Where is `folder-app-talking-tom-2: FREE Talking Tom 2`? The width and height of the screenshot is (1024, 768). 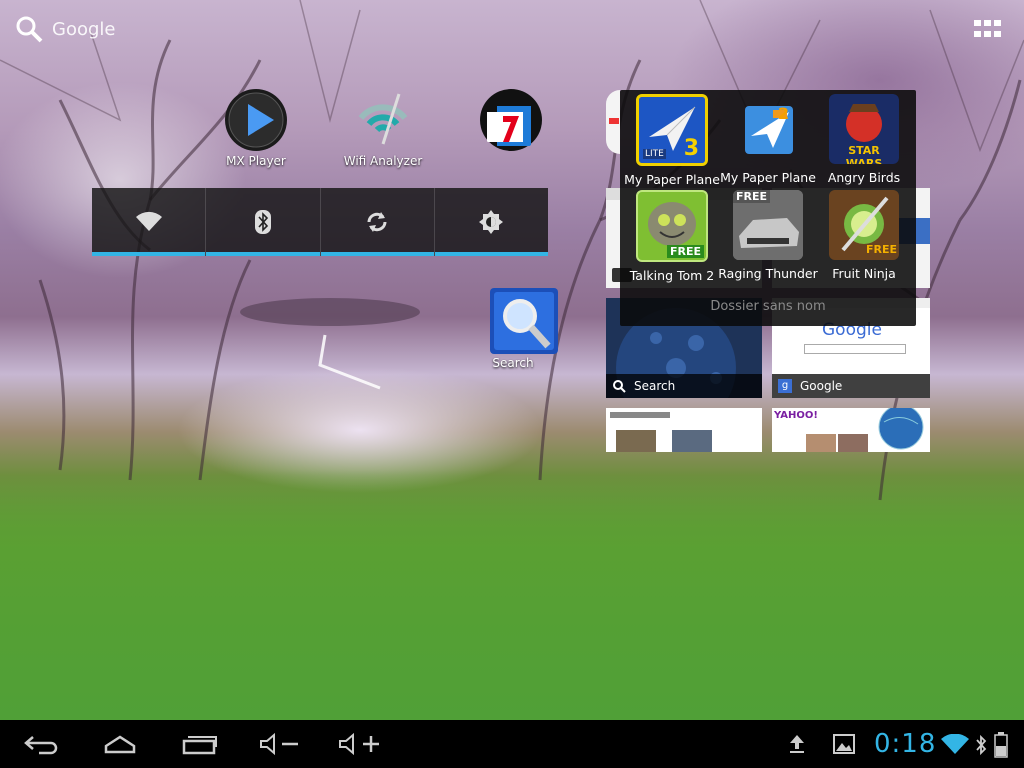
folder-app-talking-tom-2: FREE Talking Tom 2 is located at coordinates (672, 236).